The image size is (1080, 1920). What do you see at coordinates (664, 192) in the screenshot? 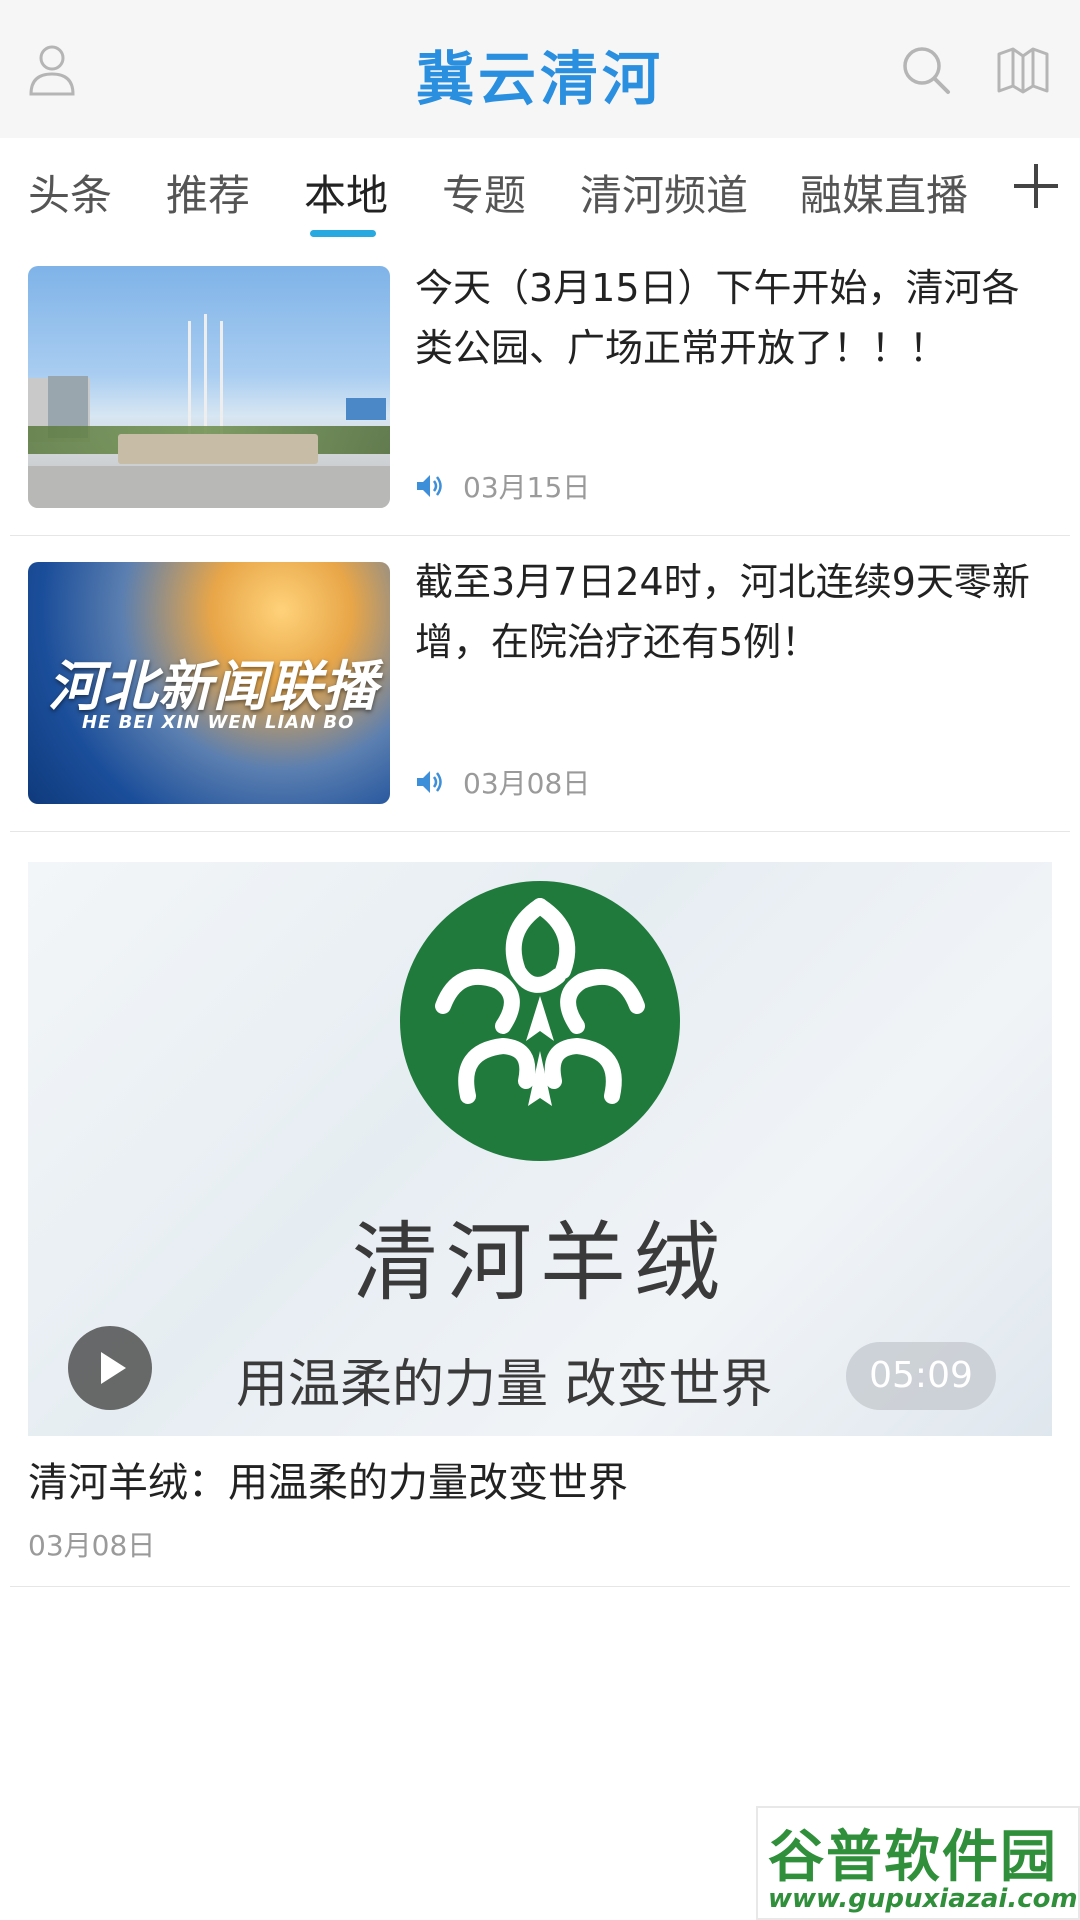
I see `tab-qinghe-channel: 清河频道` at bounding box center [664, 192].